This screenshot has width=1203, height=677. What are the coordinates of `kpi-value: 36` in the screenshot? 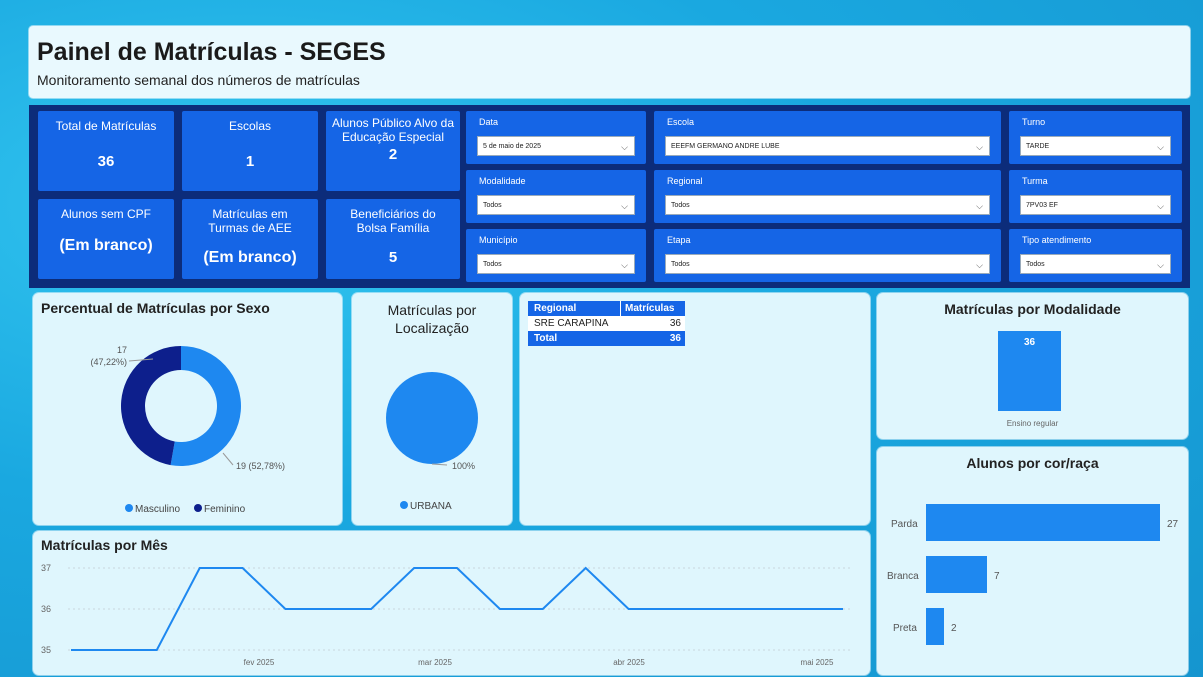 It's located at (106, 161).